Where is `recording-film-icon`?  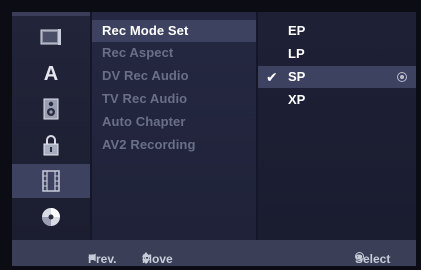 recording-film-icon is located at coordinates (51, 181).